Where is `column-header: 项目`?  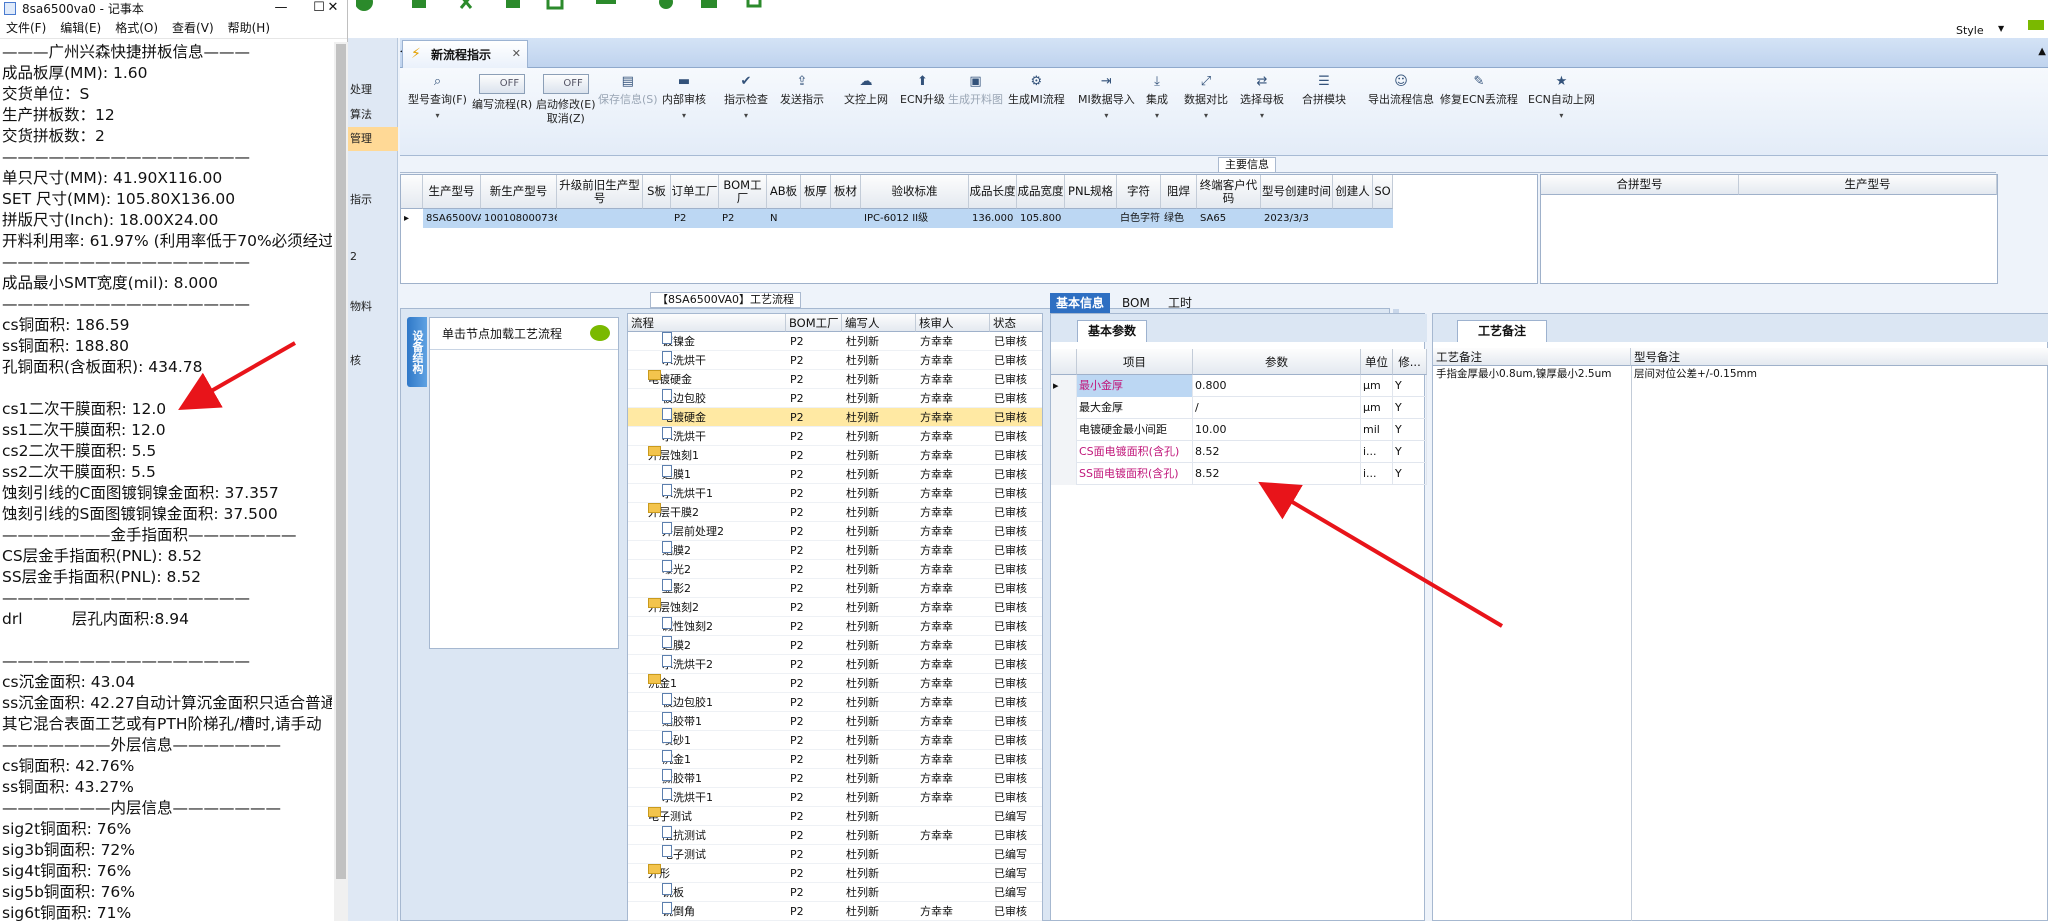
column-header: 项目 is located at coordinates (1135, 362).